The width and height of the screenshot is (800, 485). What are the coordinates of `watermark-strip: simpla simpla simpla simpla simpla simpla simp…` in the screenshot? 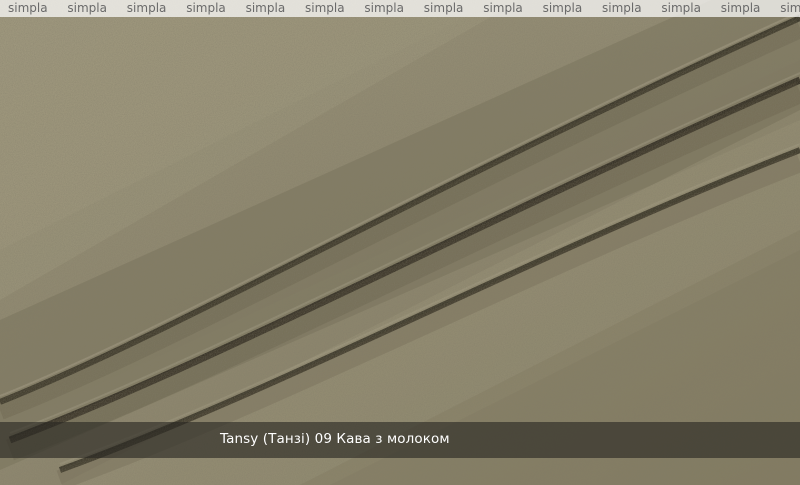 It's located at (400, 8).